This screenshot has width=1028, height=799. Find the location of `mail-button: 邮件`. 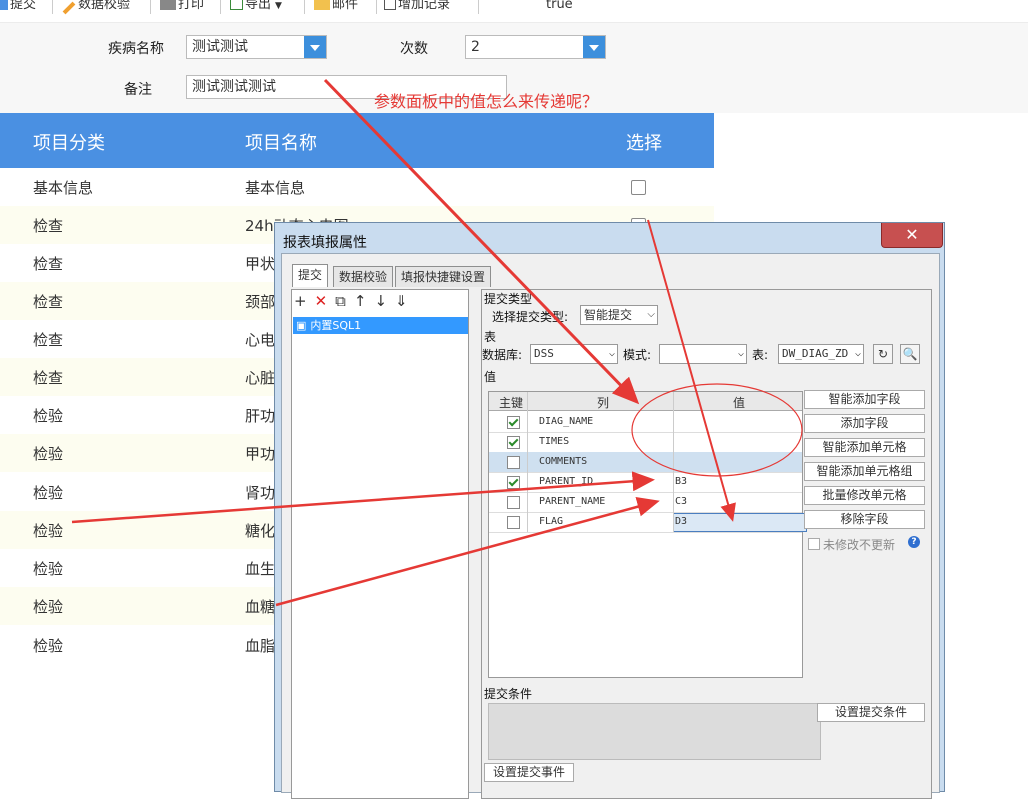

mail-button: 邮件 is located at coordinates (336, 7).